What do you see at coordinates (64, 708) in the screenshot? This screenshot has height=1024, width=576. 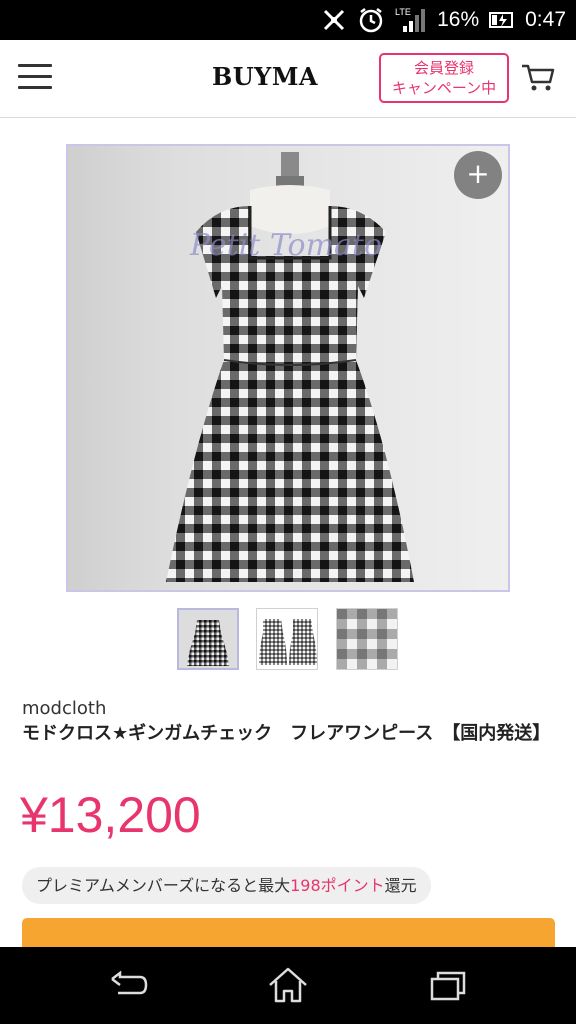 I see `brand-name: modcloth` at bounding box center [64, 708].